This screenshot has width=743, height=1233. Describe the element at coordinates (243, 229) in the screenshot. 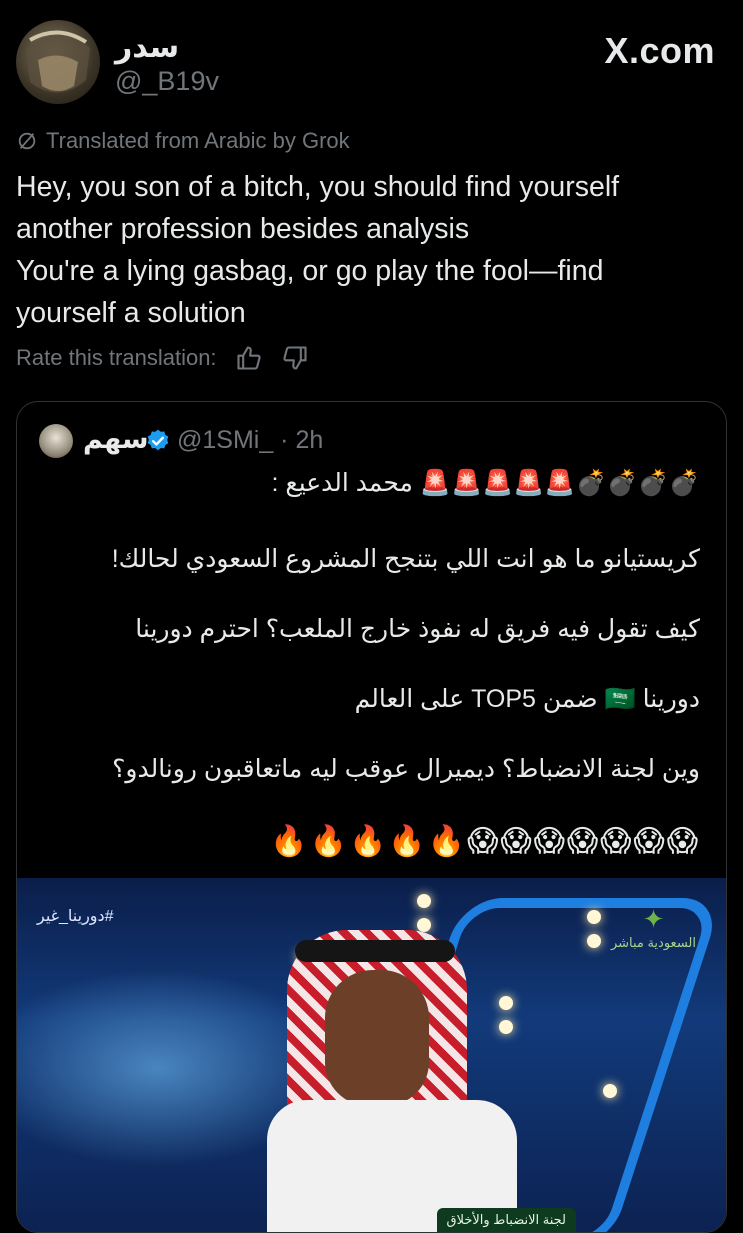

I see `translated-line: another profession besides analysis` at that location.